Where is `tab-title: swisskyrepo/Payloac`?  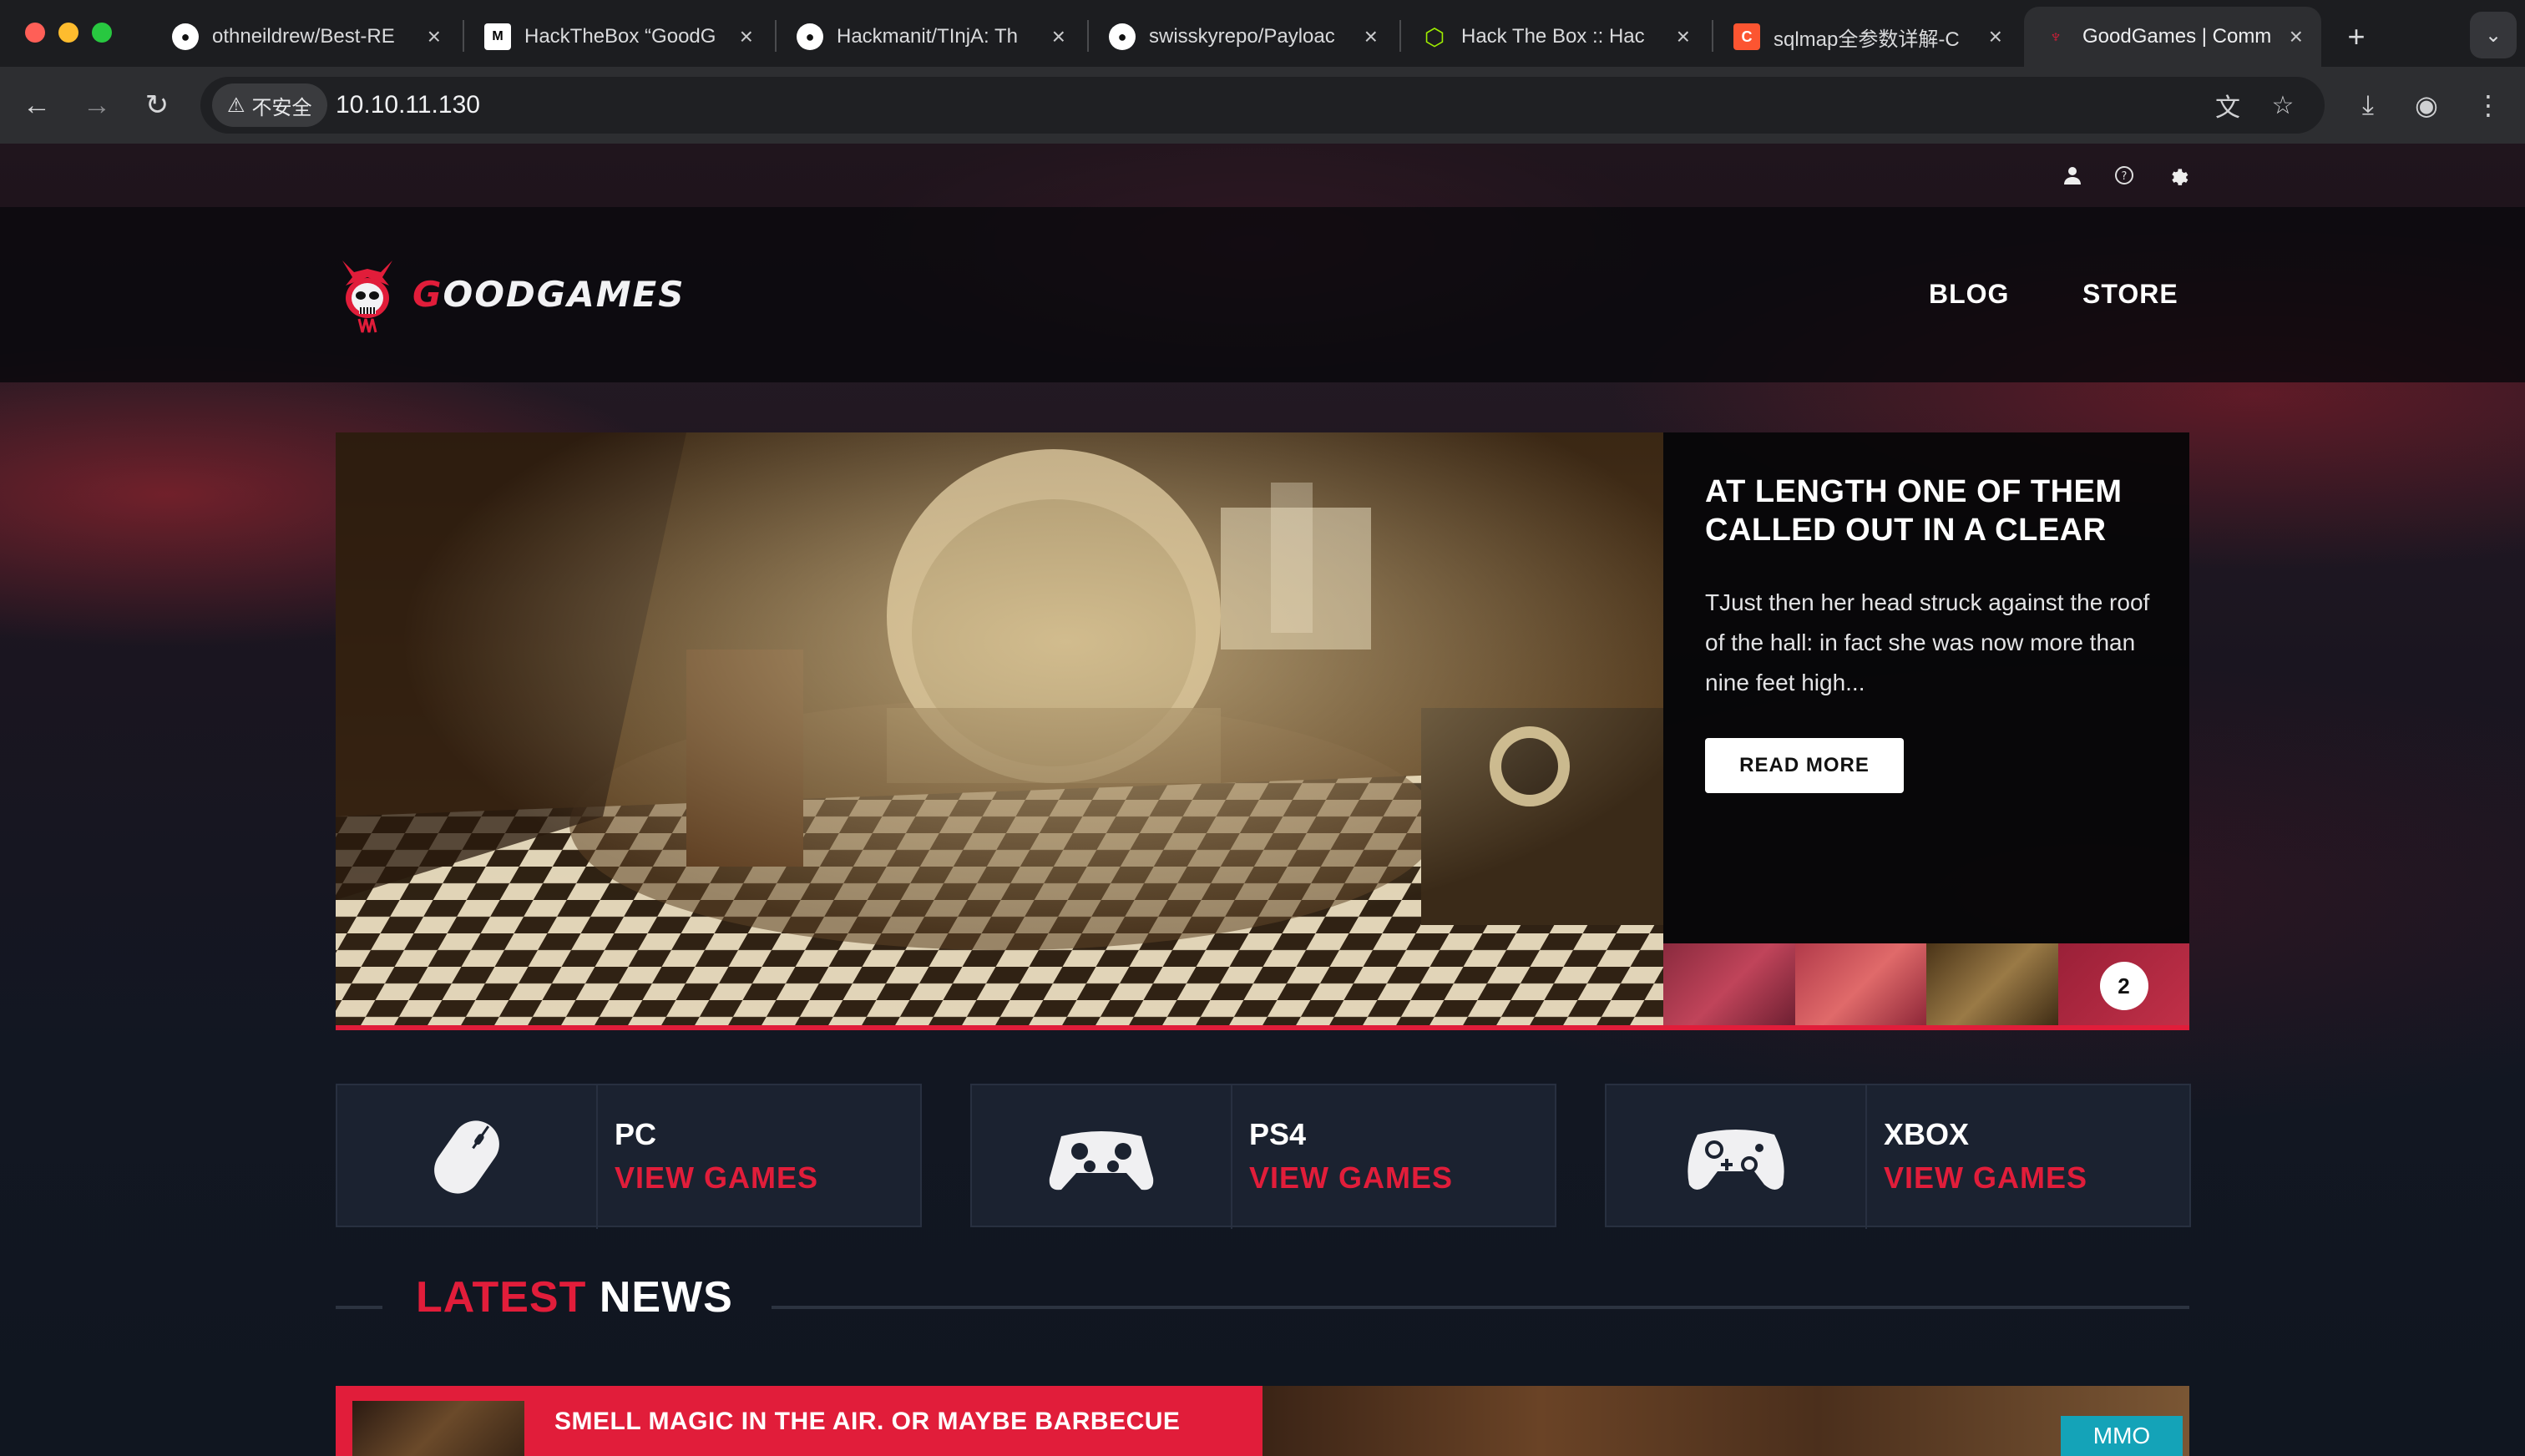
tab-title: swisskyrepo/Payloac is located at coordinates (1242, 36).